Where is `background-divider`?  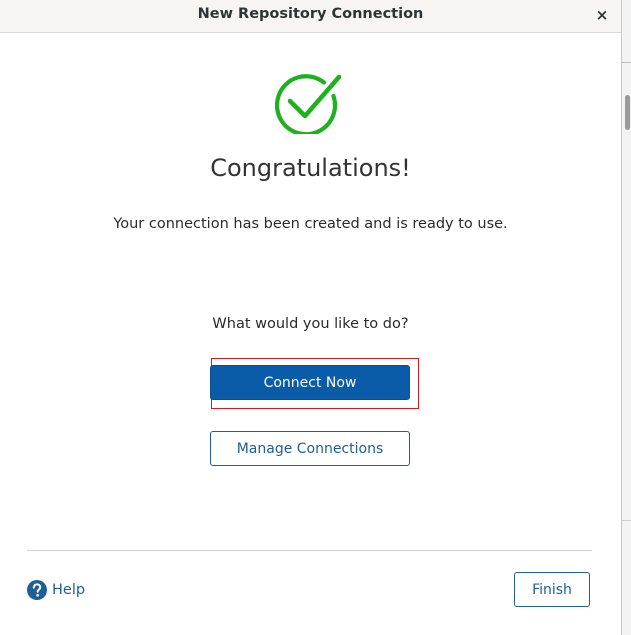
background-divider is located at coordinates (626, 77).